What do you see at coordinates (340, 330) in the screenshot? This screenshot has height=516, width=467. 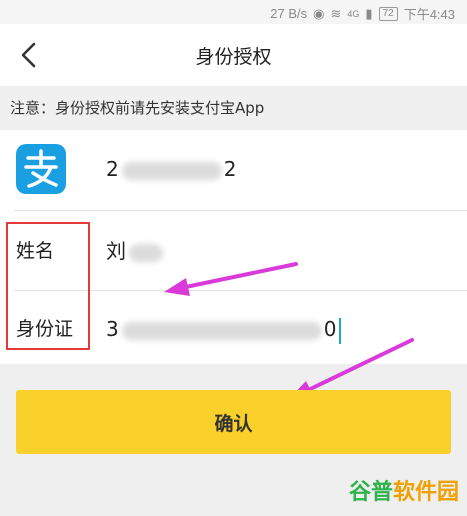 I see `text-cursor` at bounding box center [340, 330].